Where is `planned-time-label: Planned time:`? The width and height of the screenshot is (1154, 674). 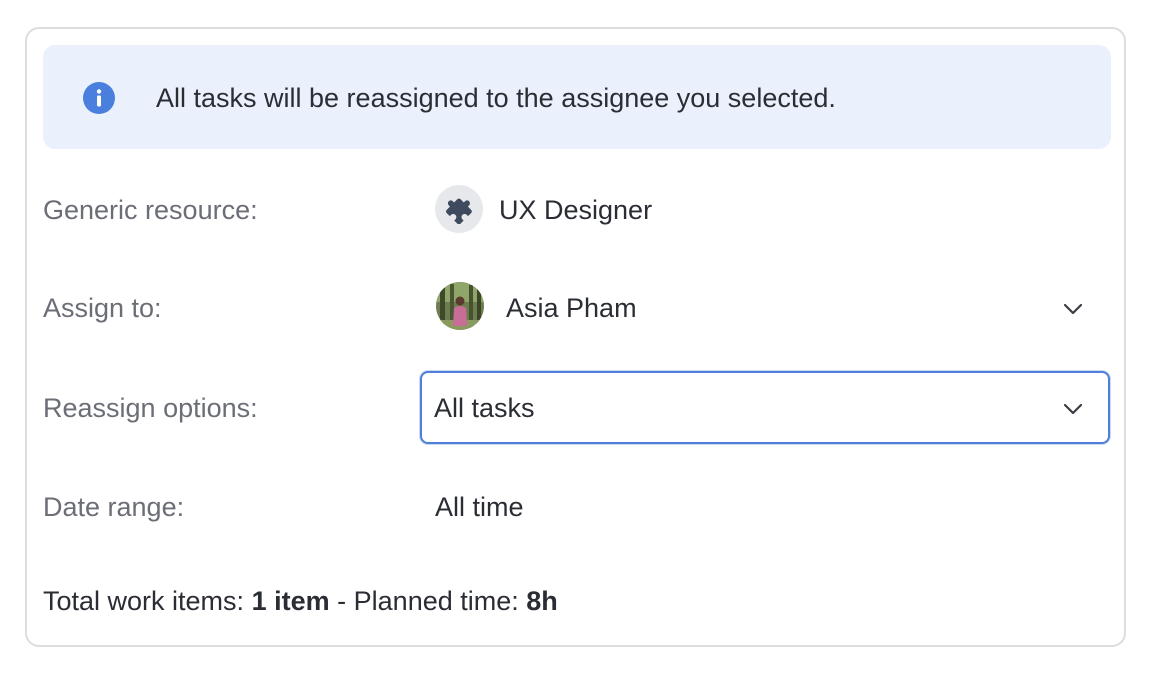 planned-time-label: Planned time: is located at coordinates (436, 601).